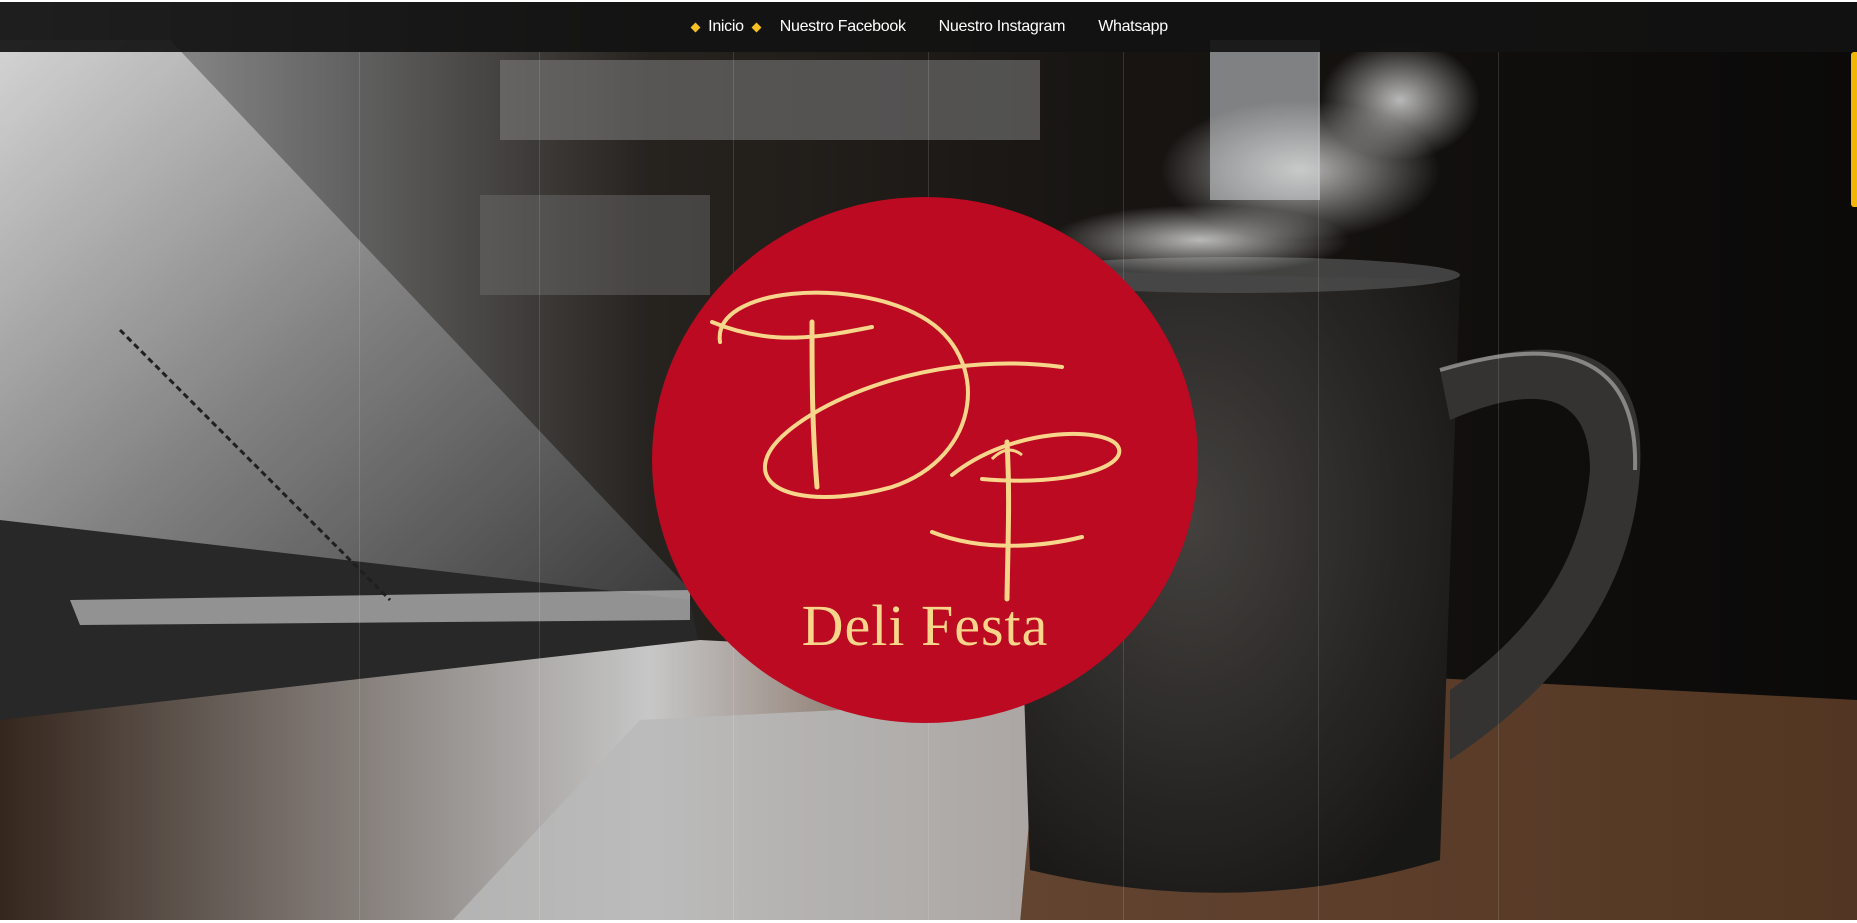 The image size is (1857, 923). I want to click on active-marker-left-icon, so click(695, 27).